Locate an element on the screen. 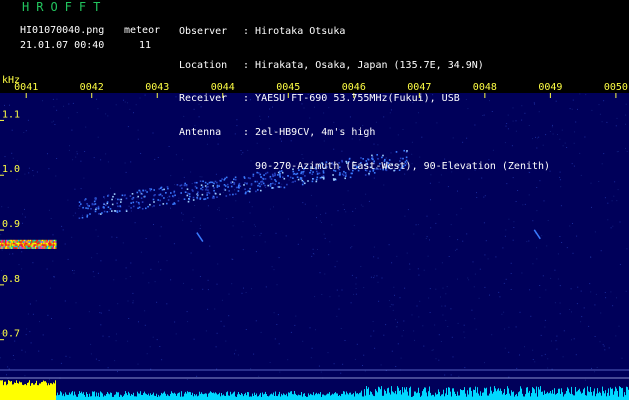 The image size is (629, 400). y-tick-label: 1.0 is located at coordinates (11, 169).